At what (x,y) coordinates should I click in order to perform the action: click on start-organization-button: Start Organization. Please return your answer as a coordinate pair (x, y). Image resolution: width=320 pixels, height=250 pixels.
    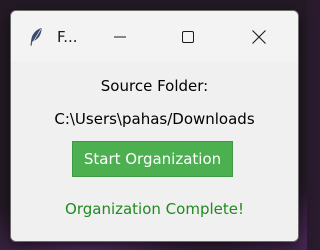
    Looking at the image, I should click on (152, 159).